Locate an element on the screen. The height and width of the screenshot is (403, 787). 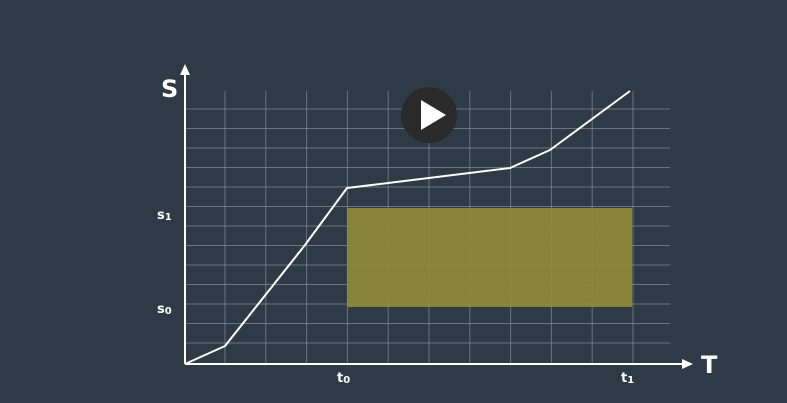
x-tick-t0: t0 is located at coordinates (343, 379).